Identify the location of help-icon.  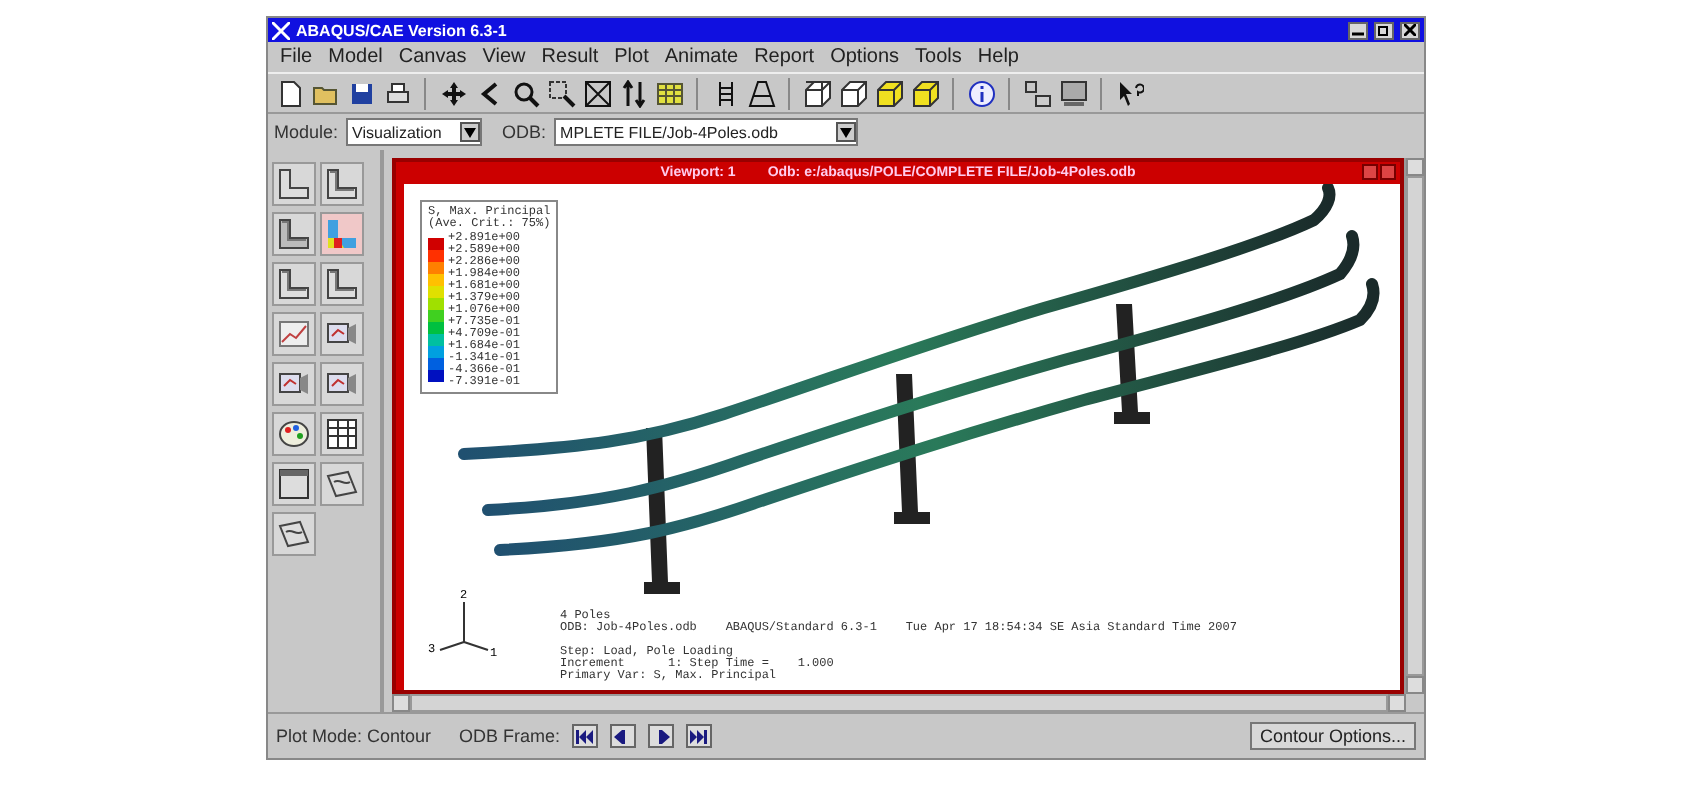
(1129, 93).